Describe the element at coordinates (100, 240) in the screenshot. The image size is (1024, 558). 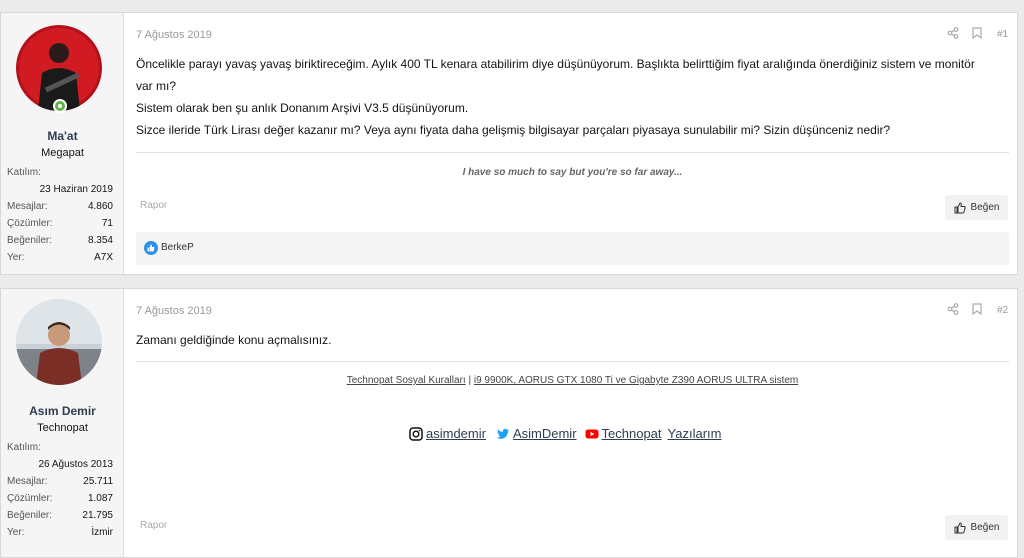
I see `stat-value-likes: 8.354` at that location.